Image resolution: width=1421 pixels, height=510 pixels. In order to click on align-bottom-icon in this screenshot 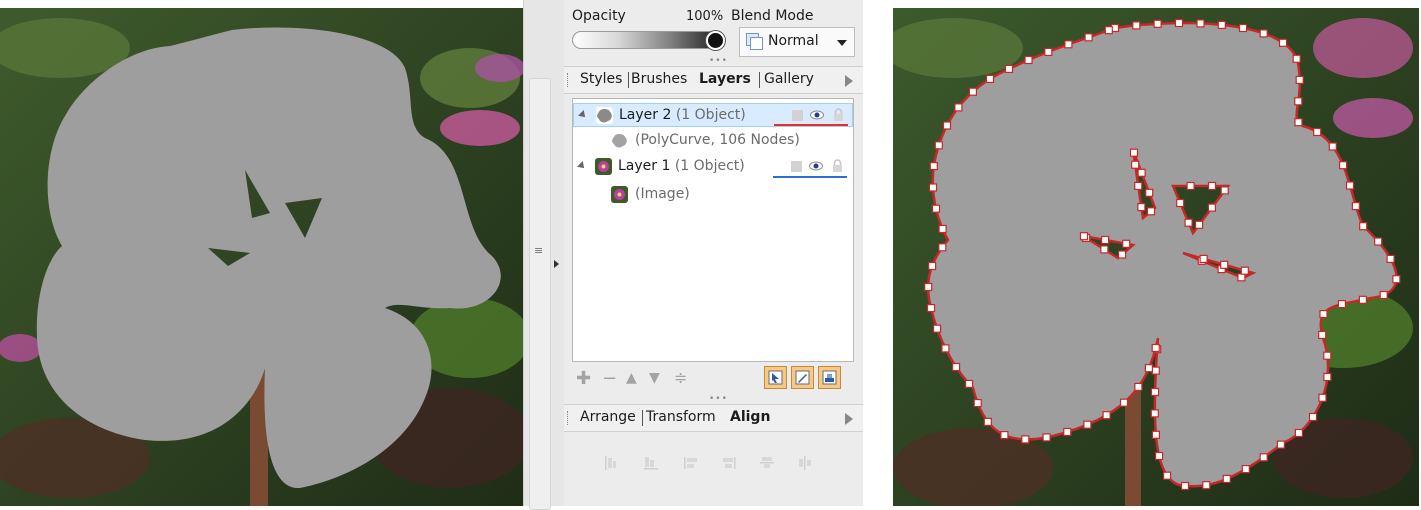, I will do `click(767, 463)`.